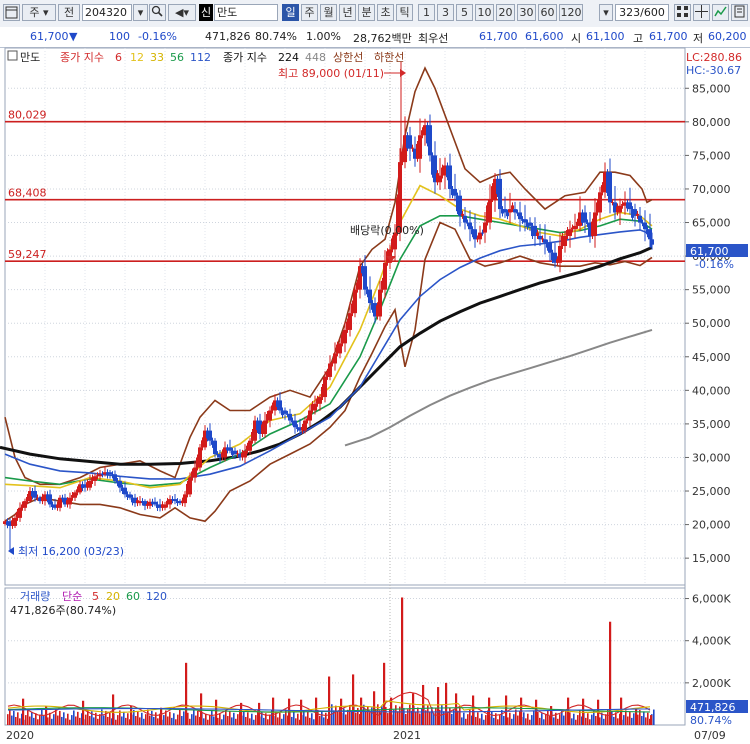  What do you see at coordinates (426, 12) in the screenshot?
I see `interval-1: 1` at bounding box center [426, 12].